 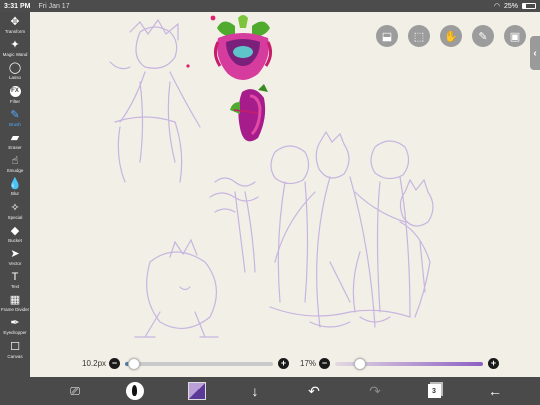 I want to click on status-time: 3:31 PM, so click(x=17, y=6).